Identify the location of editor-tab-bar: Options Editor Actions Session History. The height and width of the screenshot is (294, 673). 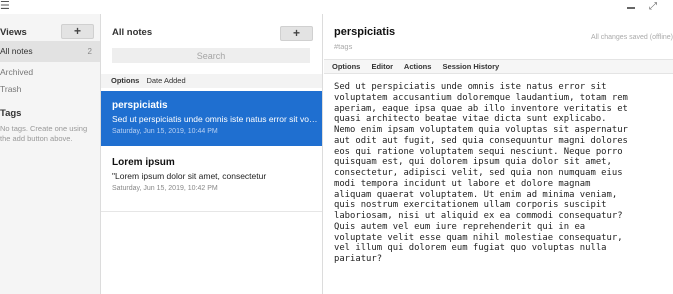
(498, 66).